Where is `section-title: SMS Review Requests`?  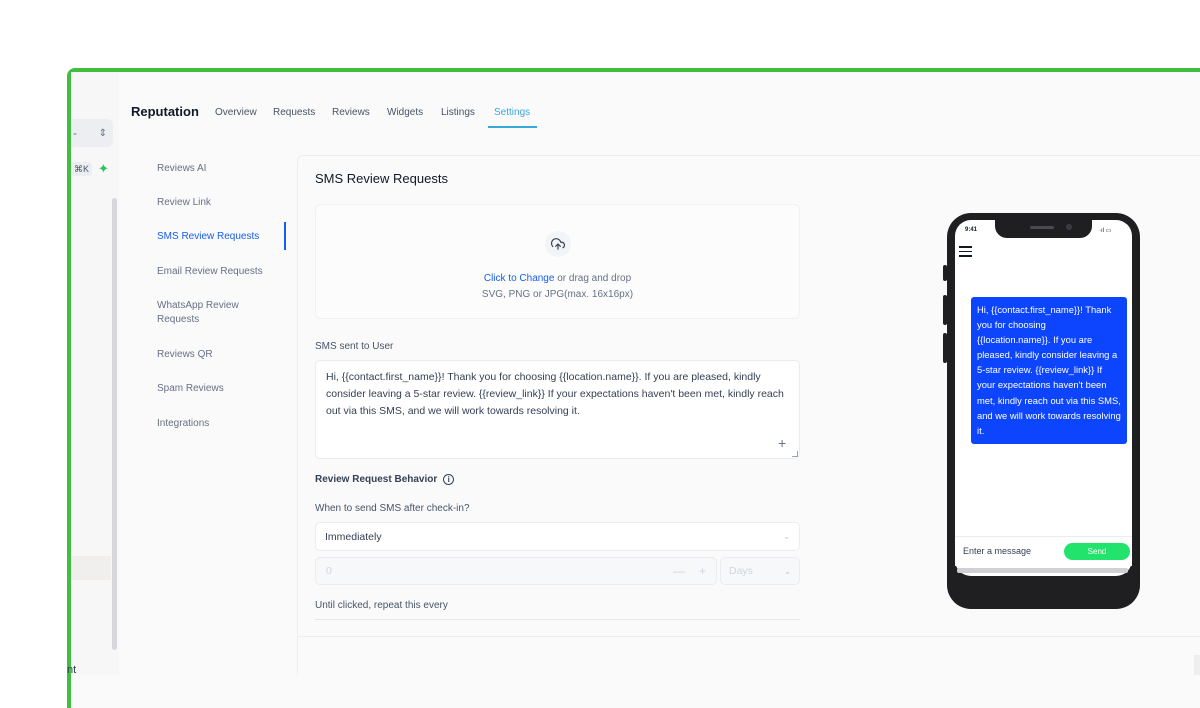
section-title: SMS Review Requests is located at coordinates (381, 178).